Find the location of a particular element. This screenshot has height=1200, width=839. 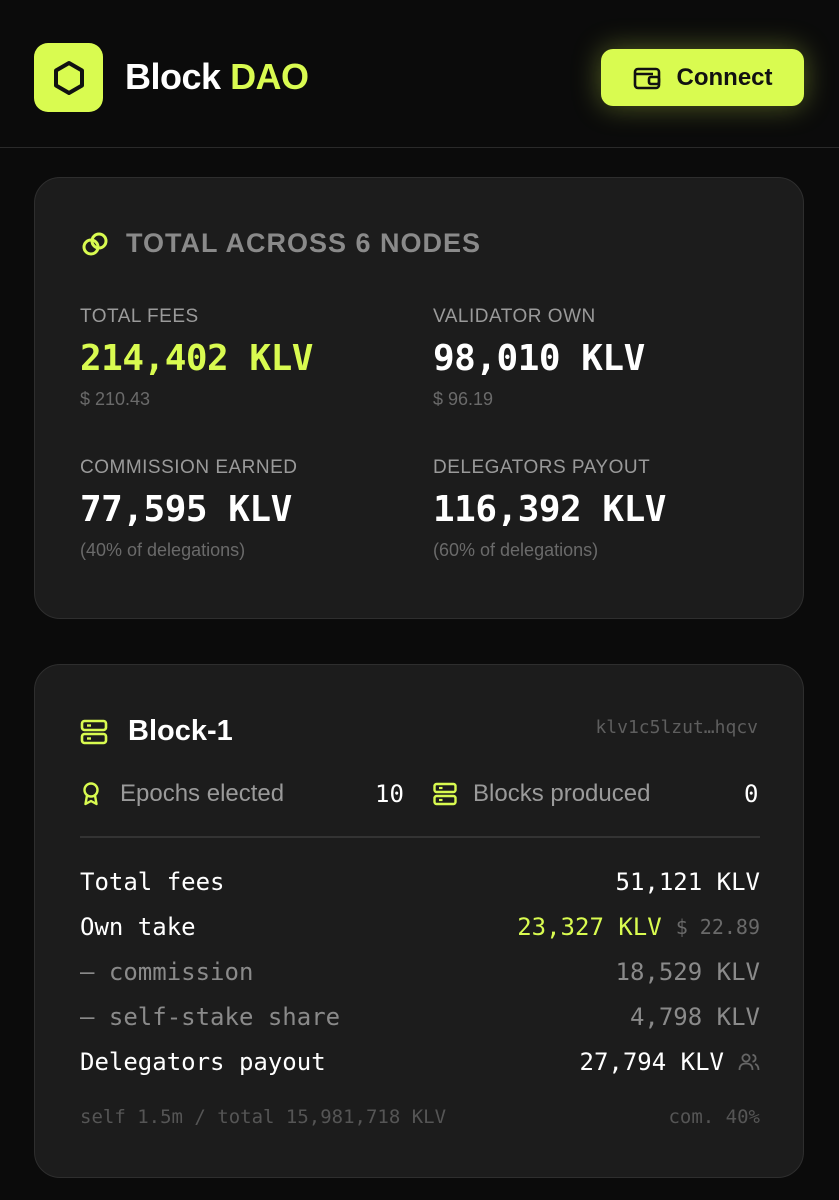

totals-title-text: TOTAL ACROSS 6 NODES is located at coordinates (304, 243).